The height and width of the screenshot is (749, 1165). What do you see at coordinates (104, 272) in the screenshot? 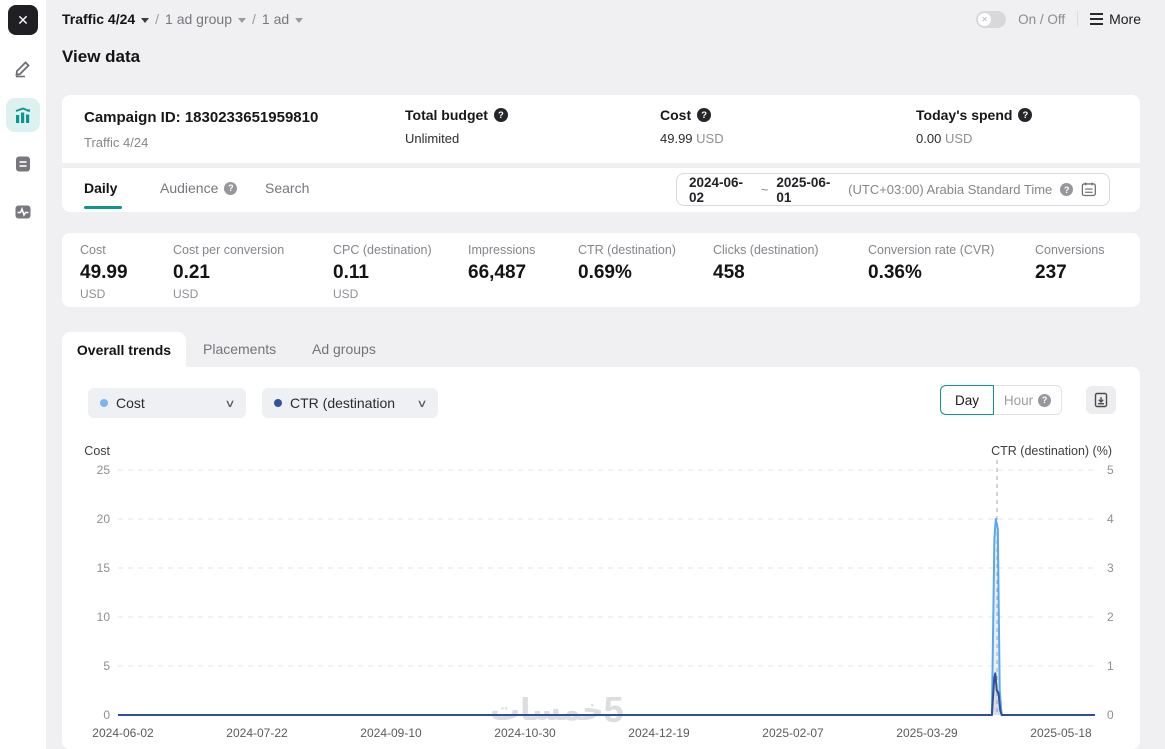
I see `metric-cost: Cost 49.99 USD` at bounding box center [104, 272].